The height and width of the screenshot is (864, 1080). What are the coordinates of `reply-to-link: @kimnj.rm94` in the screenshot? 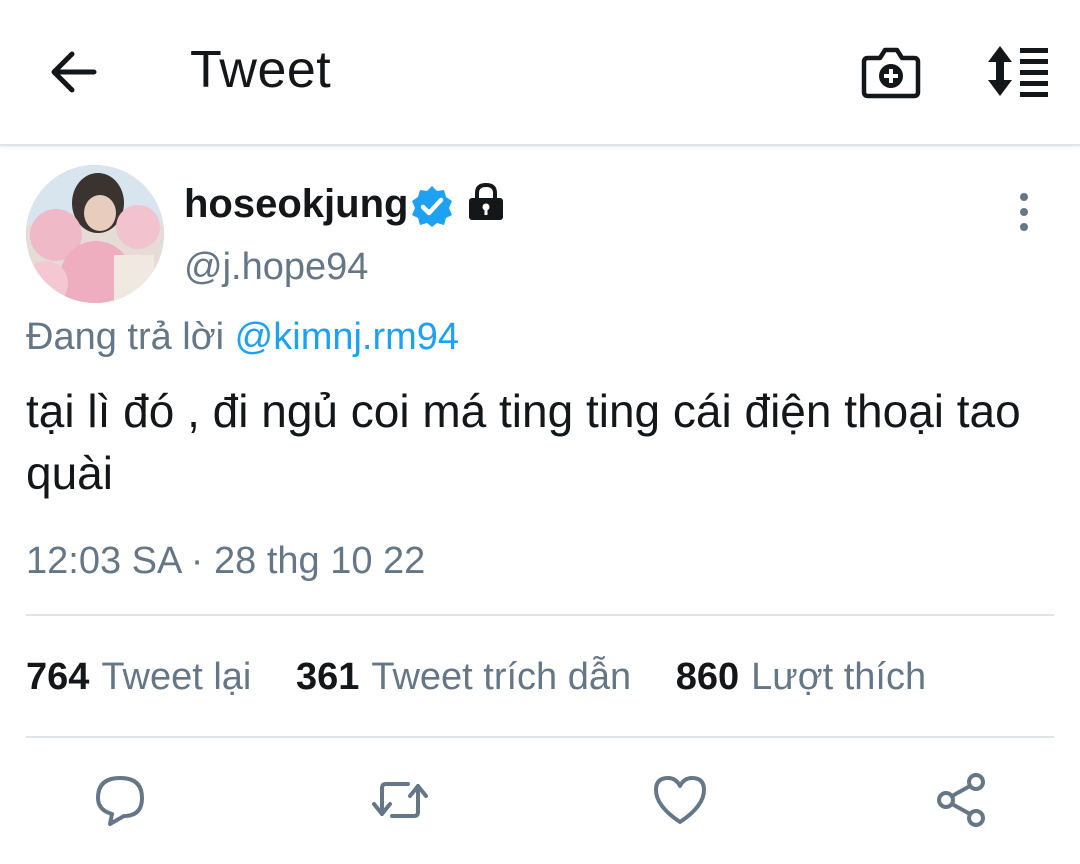 It's located at (347, 337).